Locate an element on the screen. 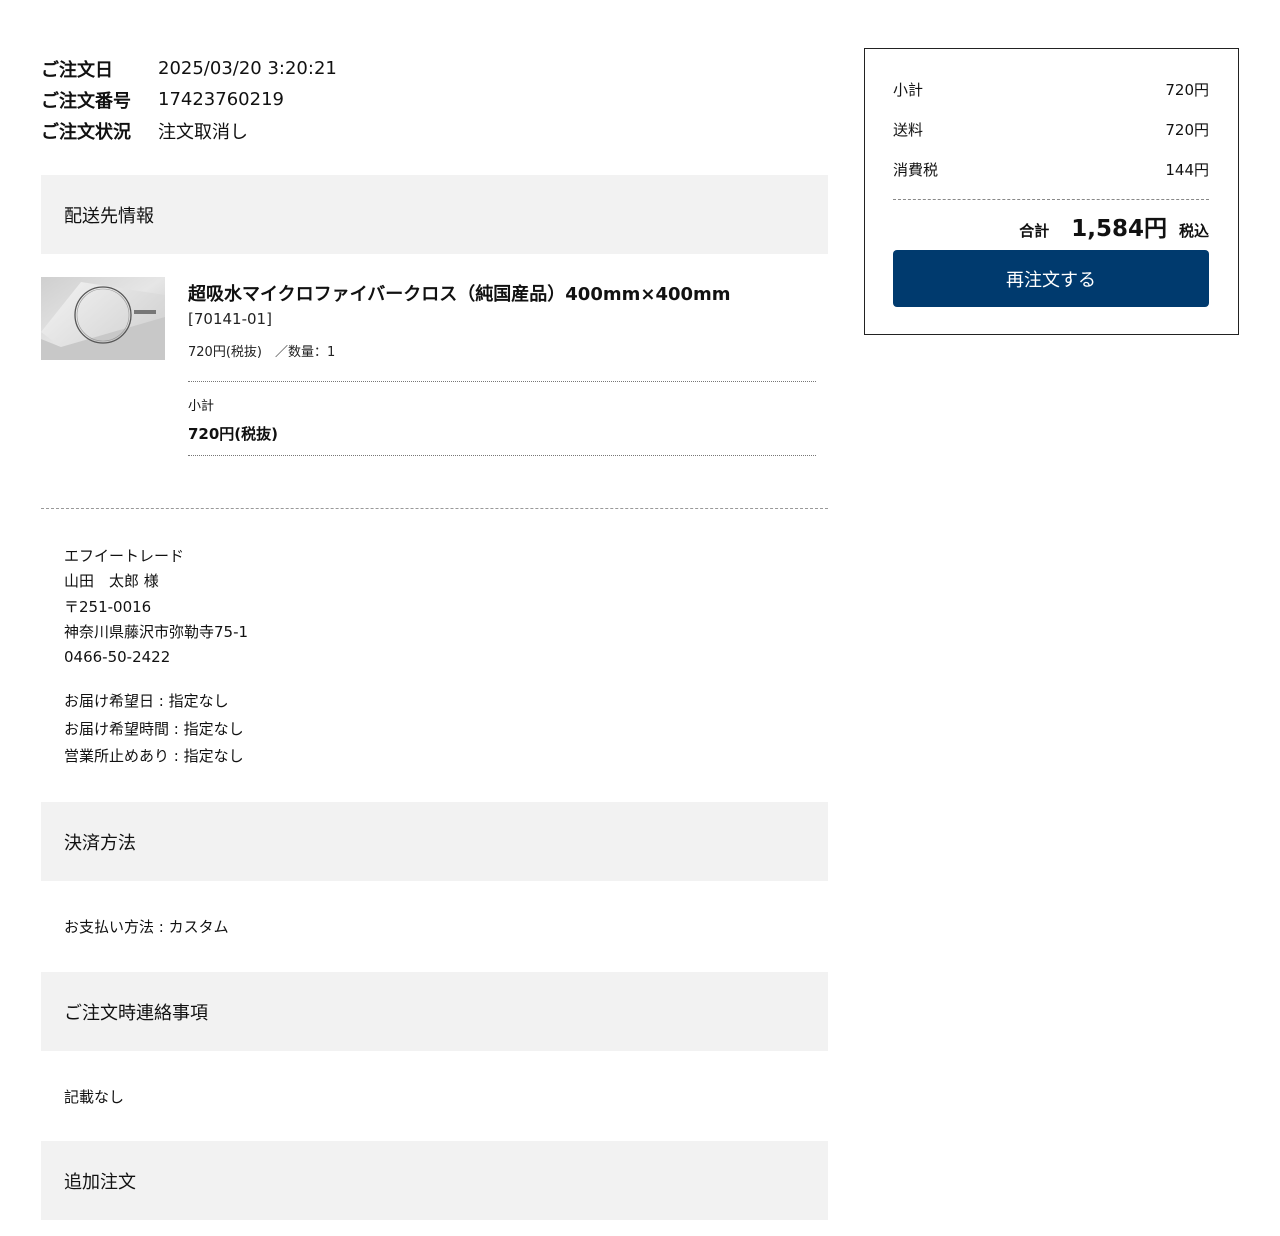  payment-method-header: 決済方法 is located at coordinates (434, 841).